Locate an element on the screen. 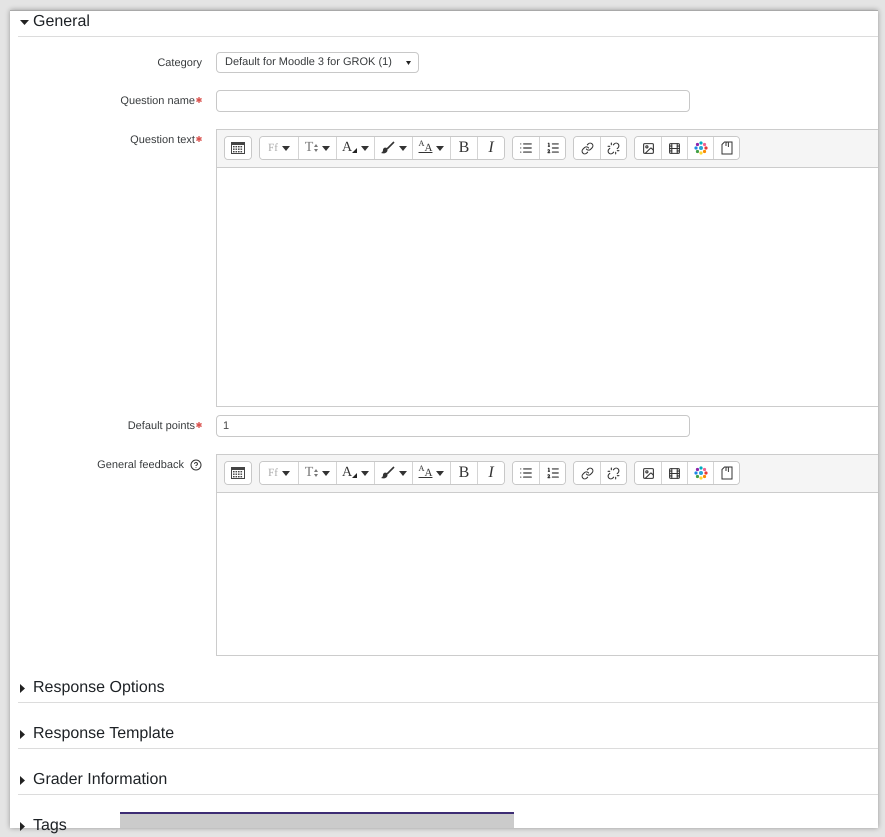 Image resolution: width=885 pixels, height=837 pixels. section-header: General is located at coordinates (54, 22).